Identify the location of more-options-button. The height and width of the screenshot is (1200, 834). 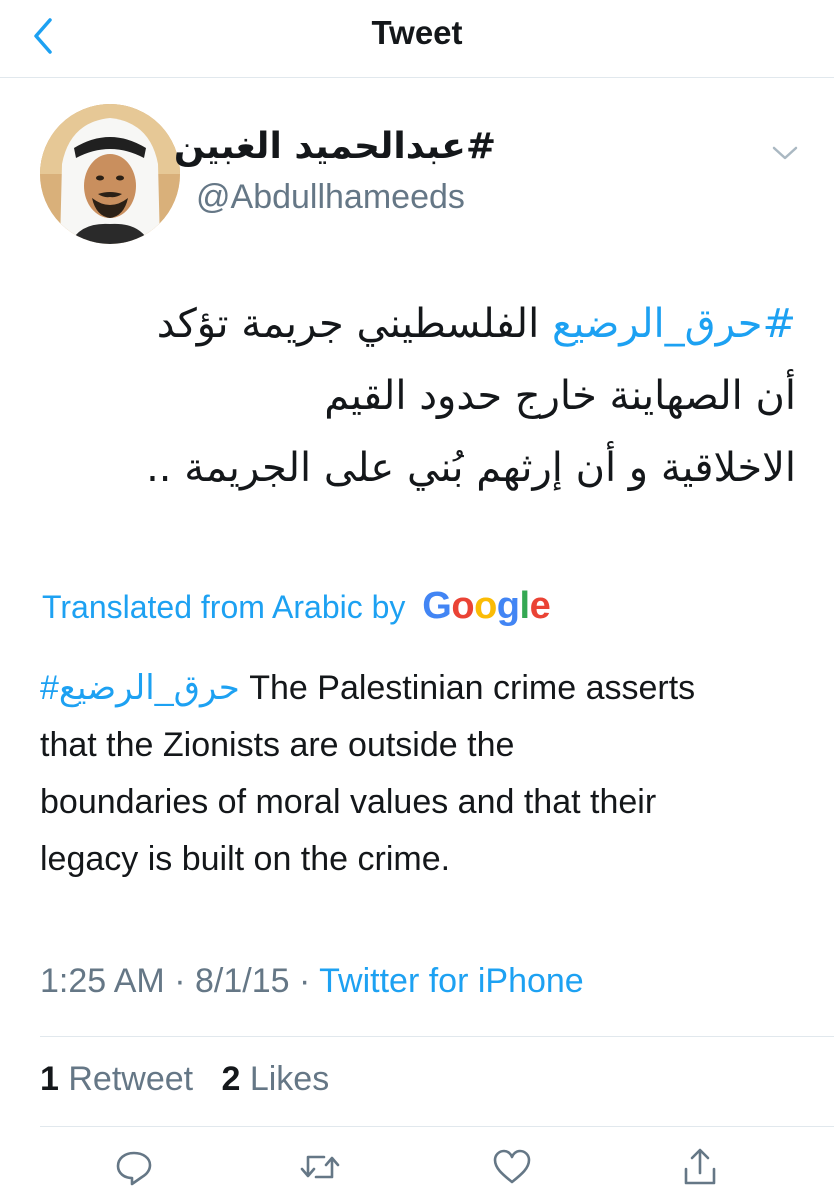
(785, 153).